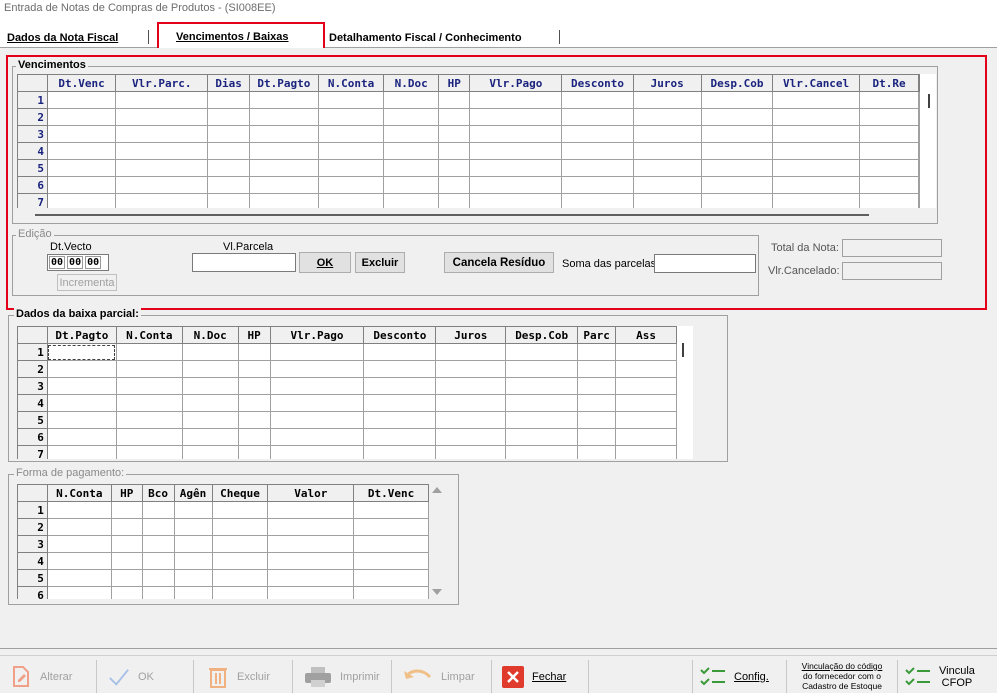 Image resolution: width=997 pixels, height=693 pixels. I want to click on baixa-vscroll, so click(685, 392).